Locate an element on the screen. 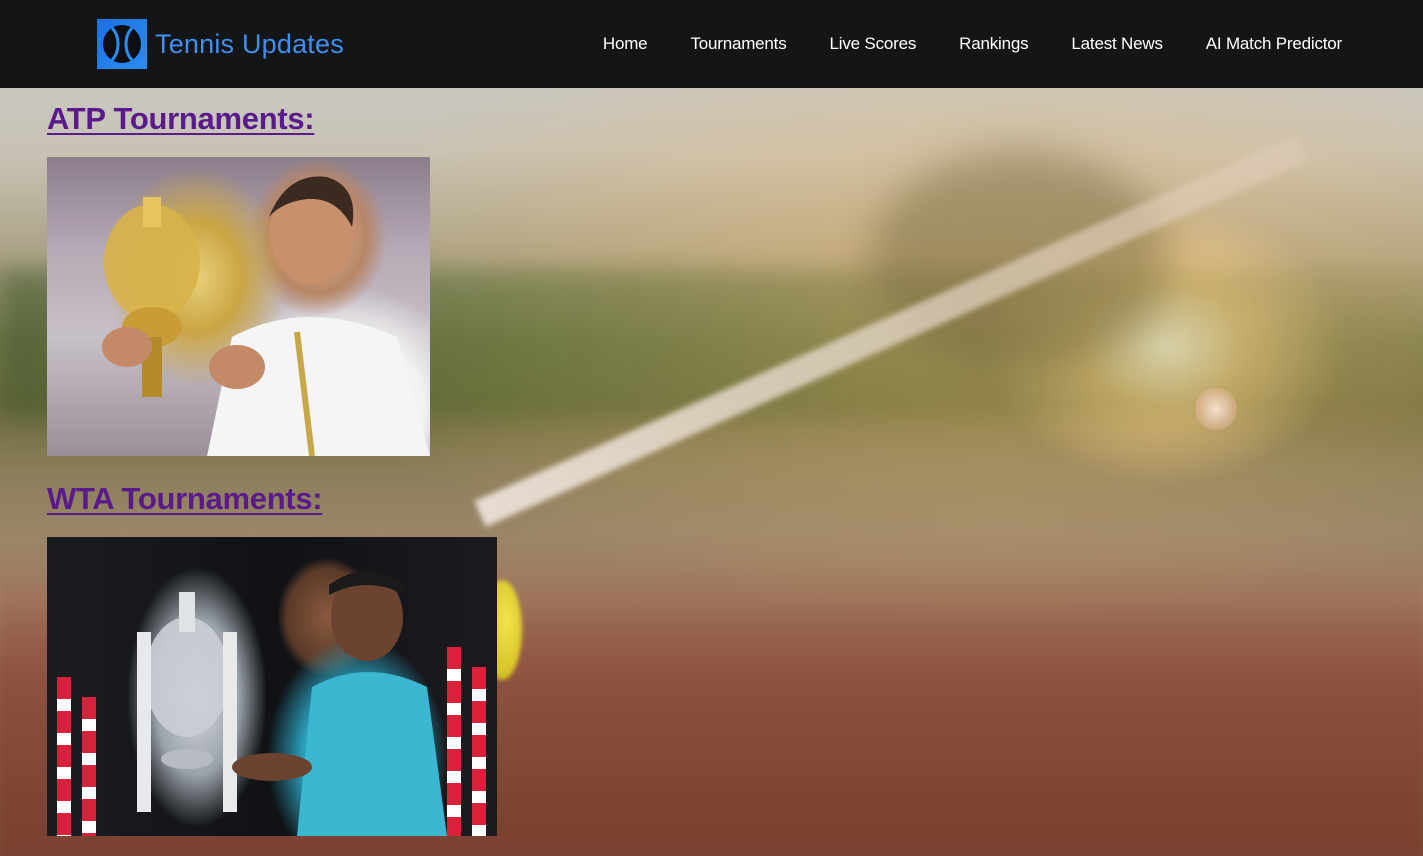 This screenshot has width=1423, height=856. brand-link: Tennis Updates is located at coordinates (220, 44).